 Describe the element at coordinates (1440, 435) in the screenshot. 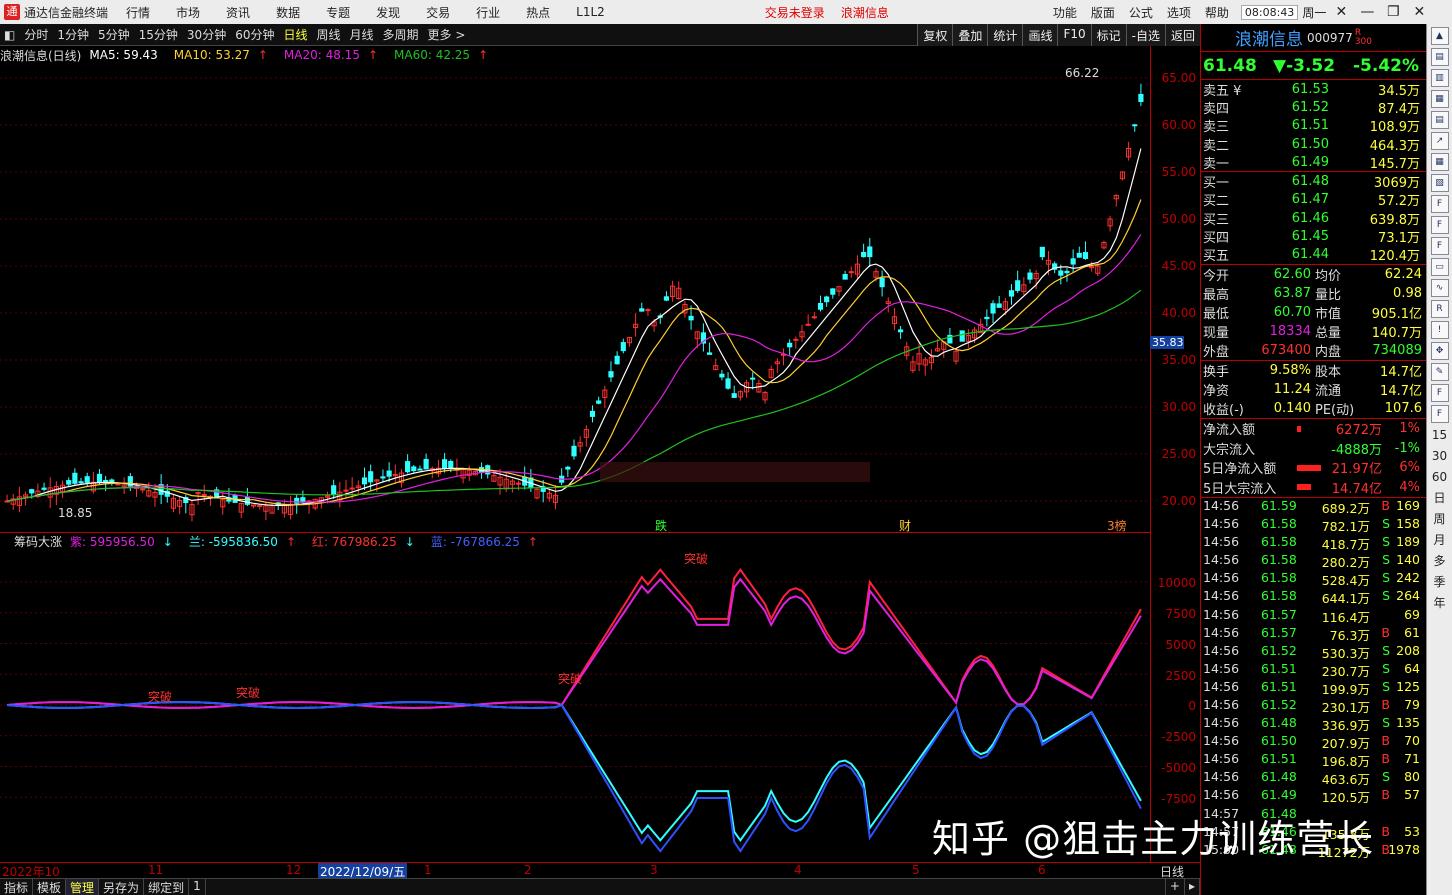

I see `period-15-button: 15` at that location.